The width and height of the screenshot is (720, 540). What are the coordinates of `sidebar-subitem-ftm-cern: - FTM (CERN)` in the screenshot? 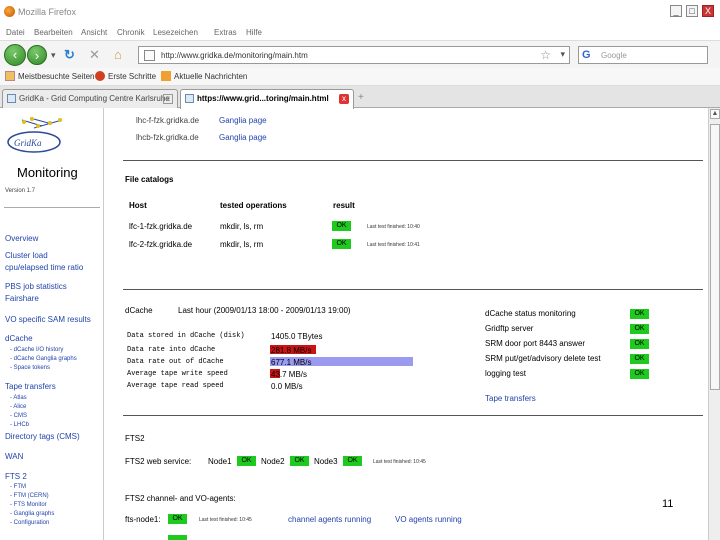 It's located at (29, 496).